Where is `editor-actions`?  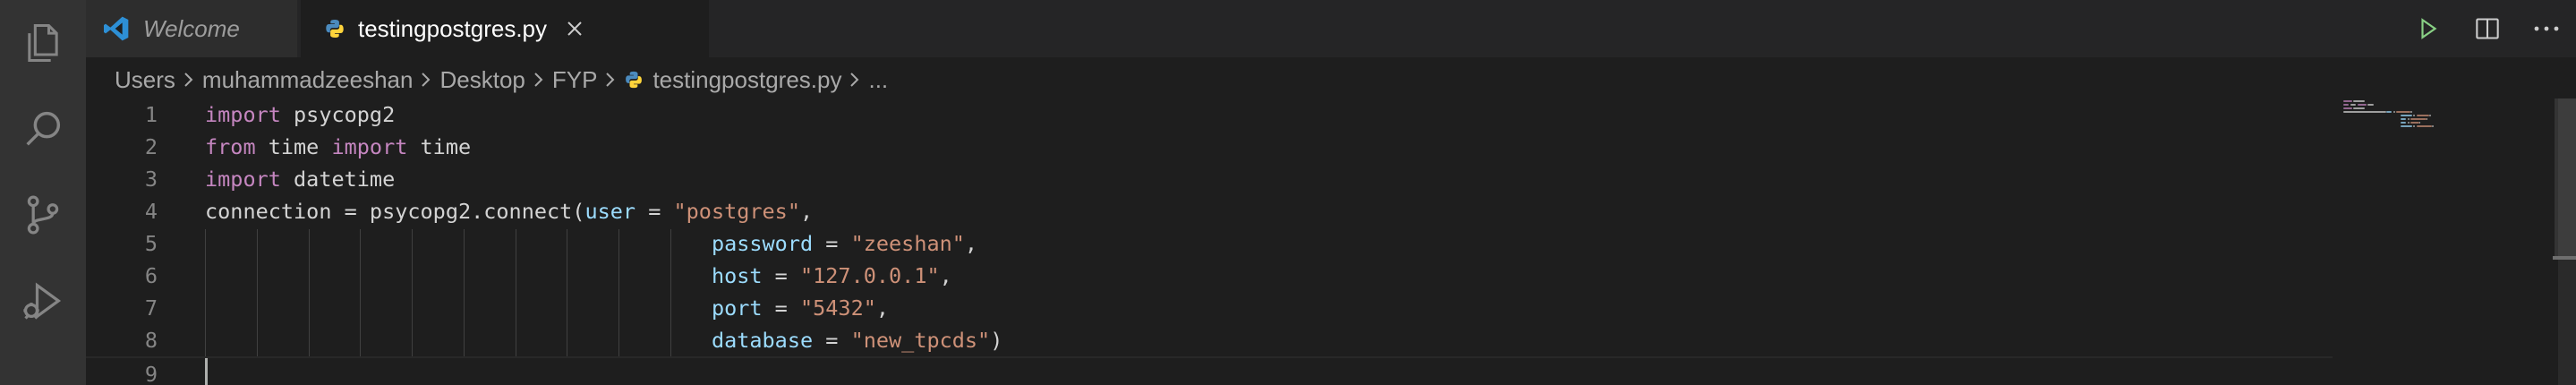 editor-actions is located at coordinates (2487, 28).